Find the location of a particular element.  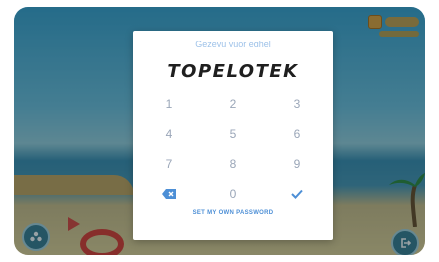

brand-logo: TOPELOTEK is located at coordinates (233, 71).